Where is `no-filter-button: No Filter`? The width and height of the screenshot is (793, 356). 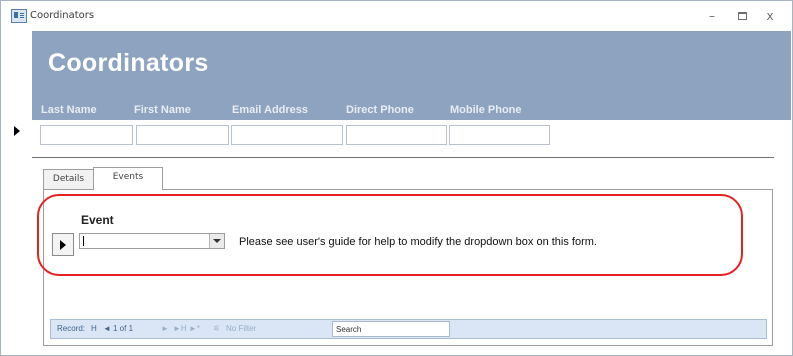
no-filter-button: No Filter is located at coordinates (241, 328).